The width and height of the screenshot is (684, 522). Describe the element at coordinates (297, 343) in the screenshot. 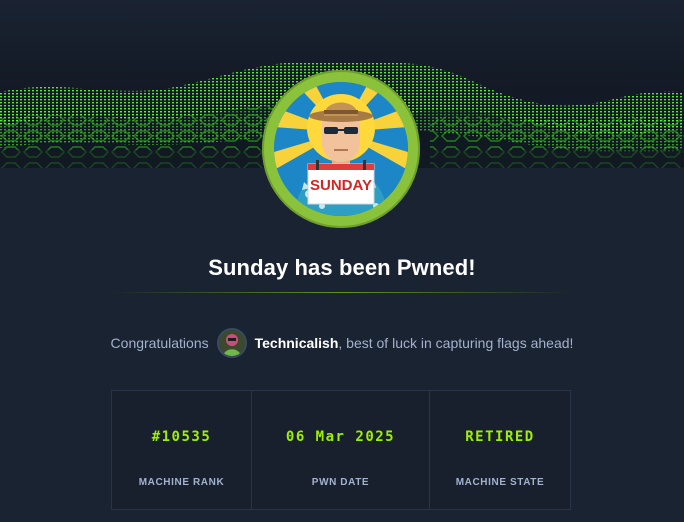

I see `username-link: Technicalish` at that location.